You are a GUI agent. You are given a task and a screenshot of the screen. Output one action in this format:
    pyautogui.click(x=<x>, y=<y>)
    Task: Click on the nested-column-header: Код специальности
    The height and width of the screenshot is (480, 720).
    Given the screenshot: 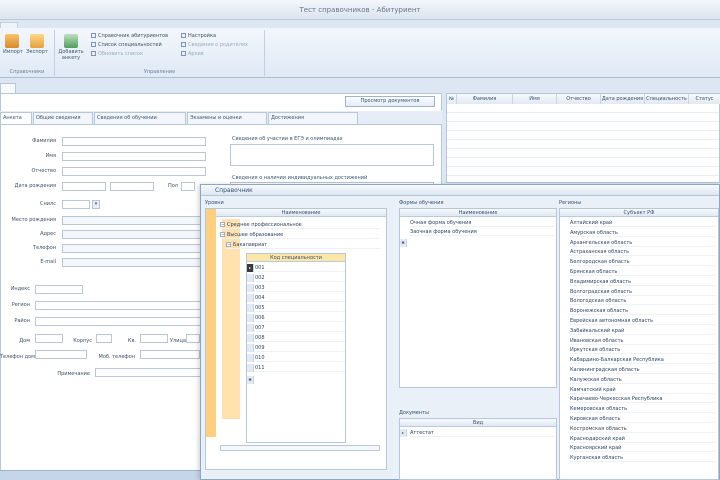 What is the action you would take?
    pyautogui.click(x=296, y=258)
    